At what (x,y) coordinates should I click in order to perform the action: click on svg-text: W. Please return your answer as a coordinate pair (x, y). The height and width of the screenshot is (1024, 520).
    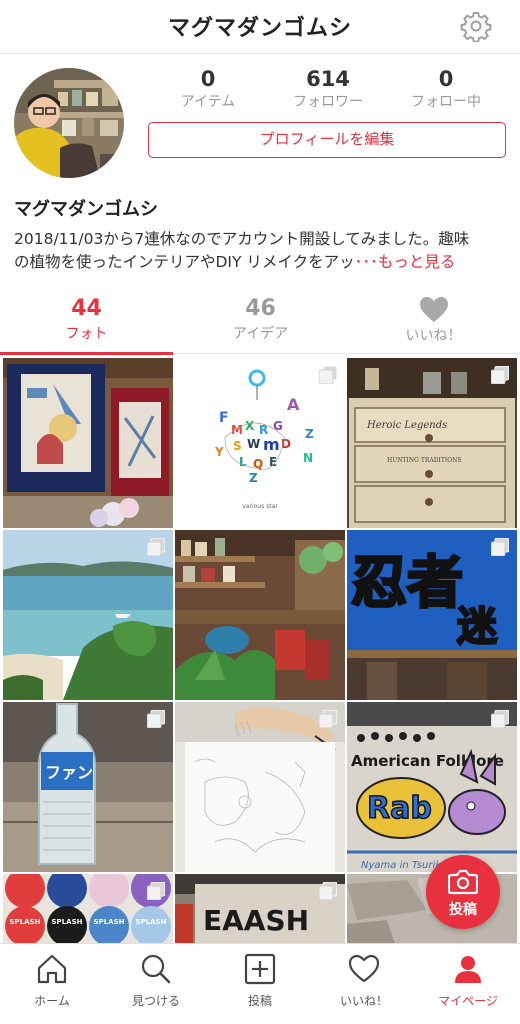
    Looking at the image, I should click on (253, 444).